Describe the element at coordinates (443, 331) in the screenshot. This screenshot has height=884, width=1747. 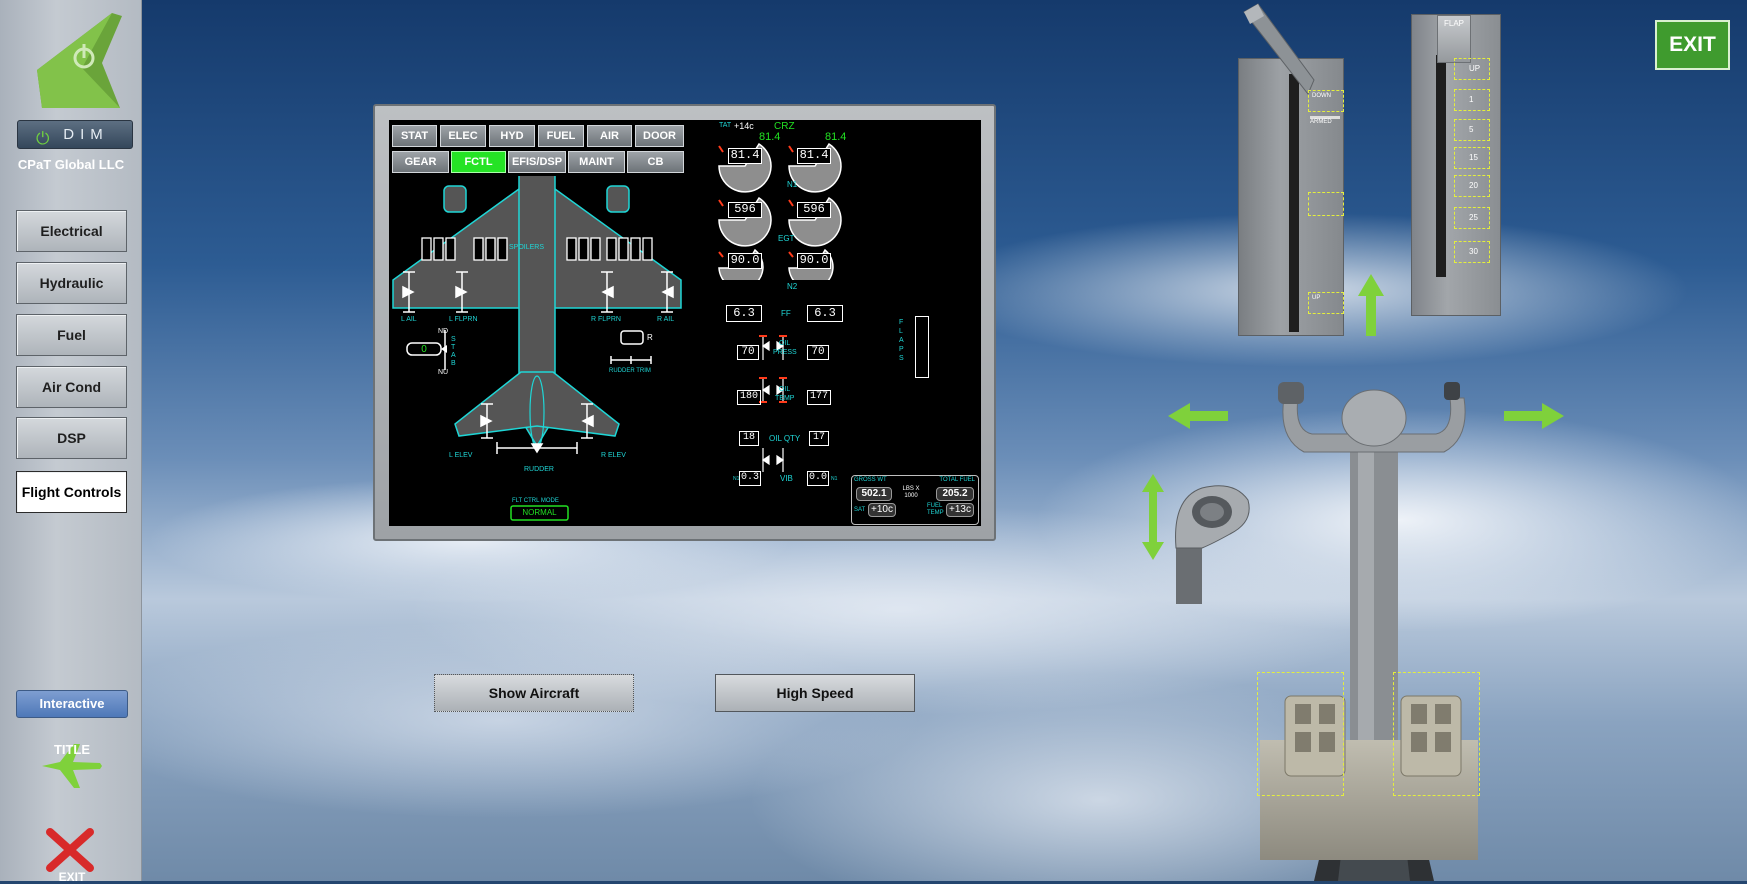
I see `stab-nd-label: ND` at that location.